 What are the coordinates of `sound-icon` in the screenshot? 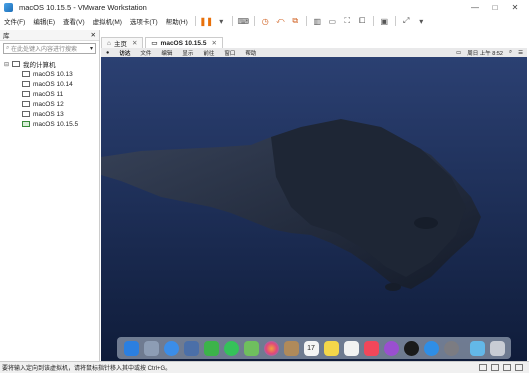 It's located at (519, 367).